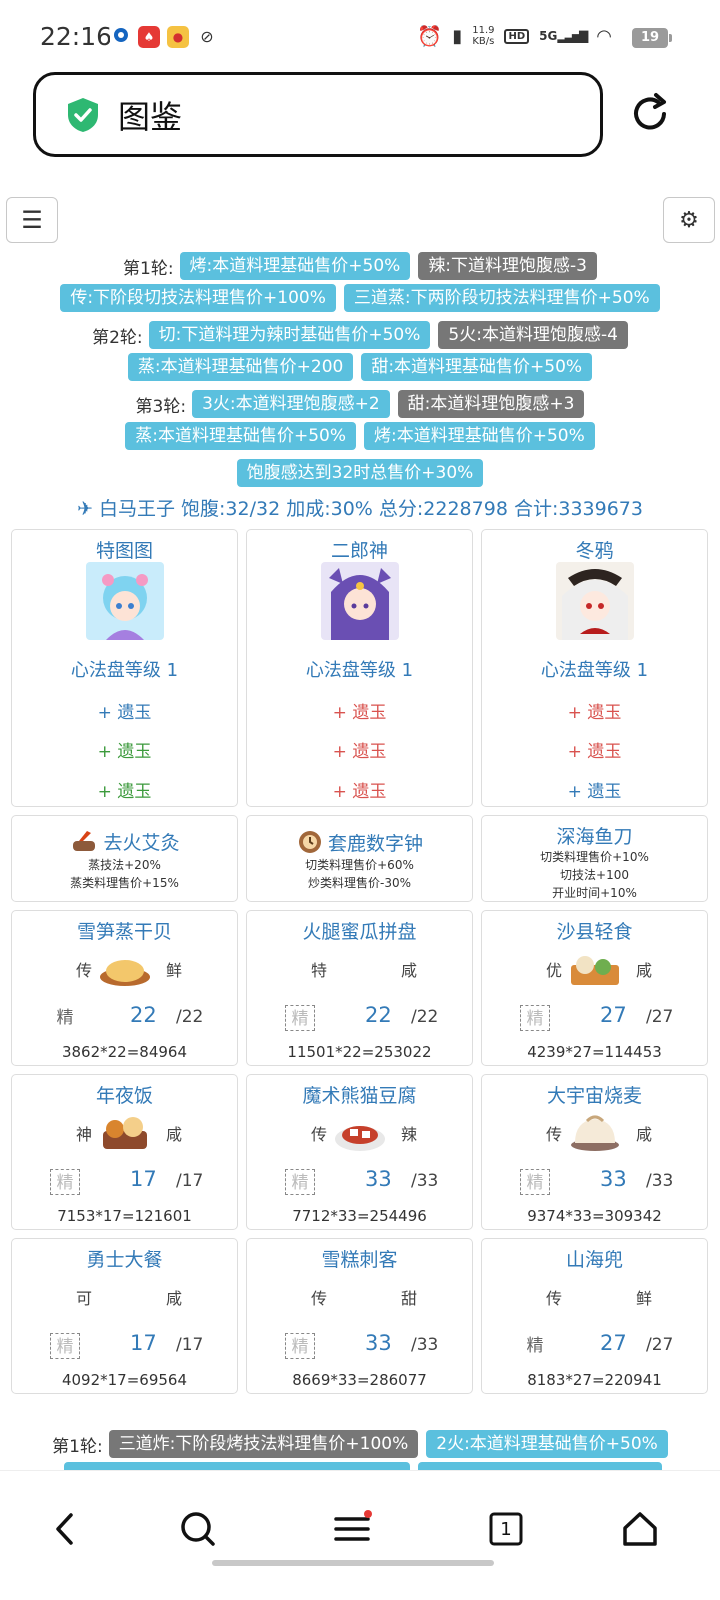 The image size is (720, 1600). Describe the element at coordinates (124, 1052) in the screenshot. I see `dish-price-formula: 3862*22=84964` at that location.